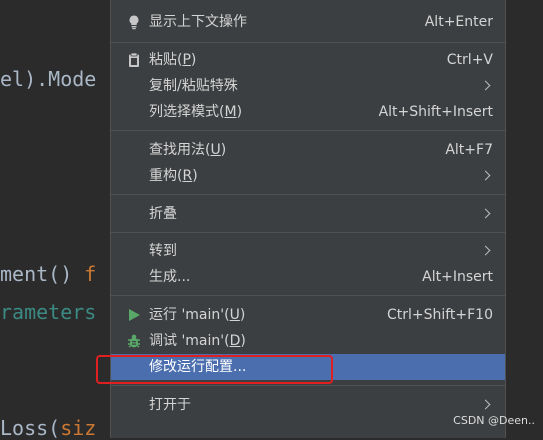 This screenshot has width=543, height=440. Describe the element at coordinates (214, 369) in the screenshot. I see `highlight-annotation-box` at that location.